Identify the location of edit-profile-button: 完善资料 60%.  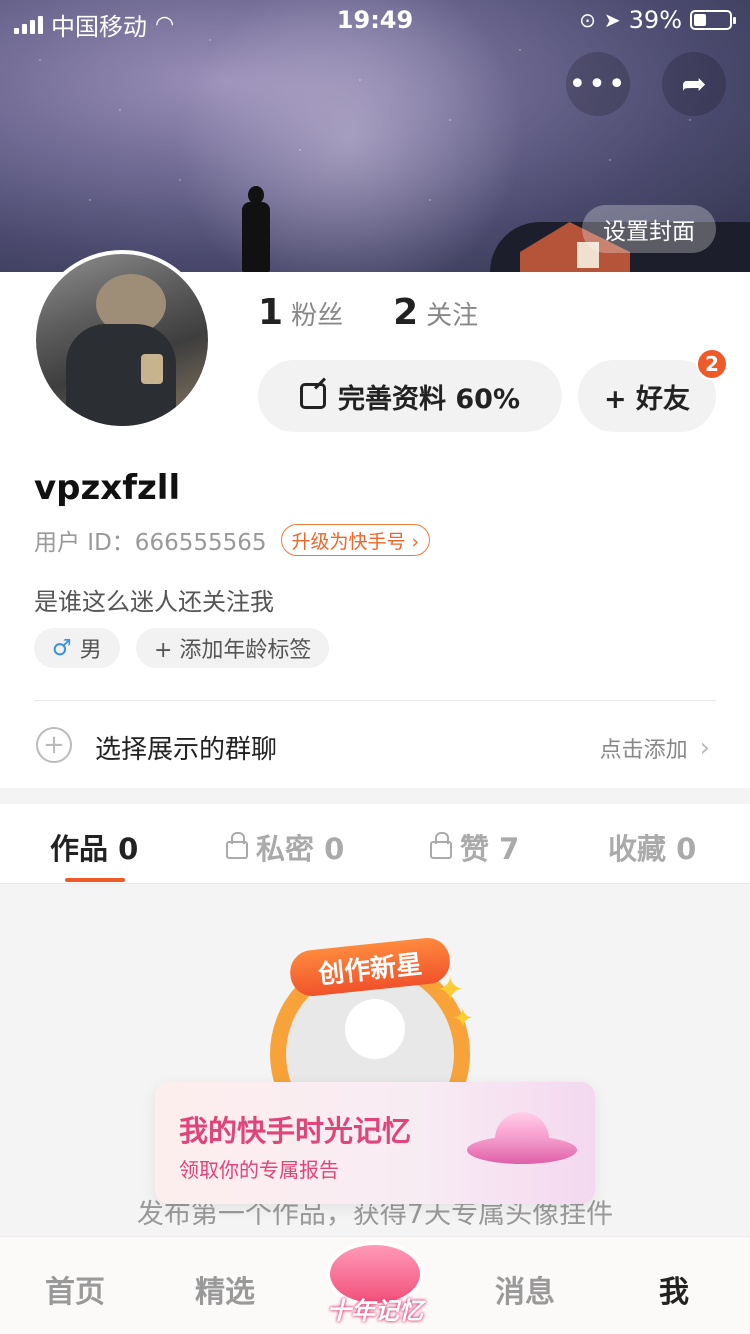
(410, 396).